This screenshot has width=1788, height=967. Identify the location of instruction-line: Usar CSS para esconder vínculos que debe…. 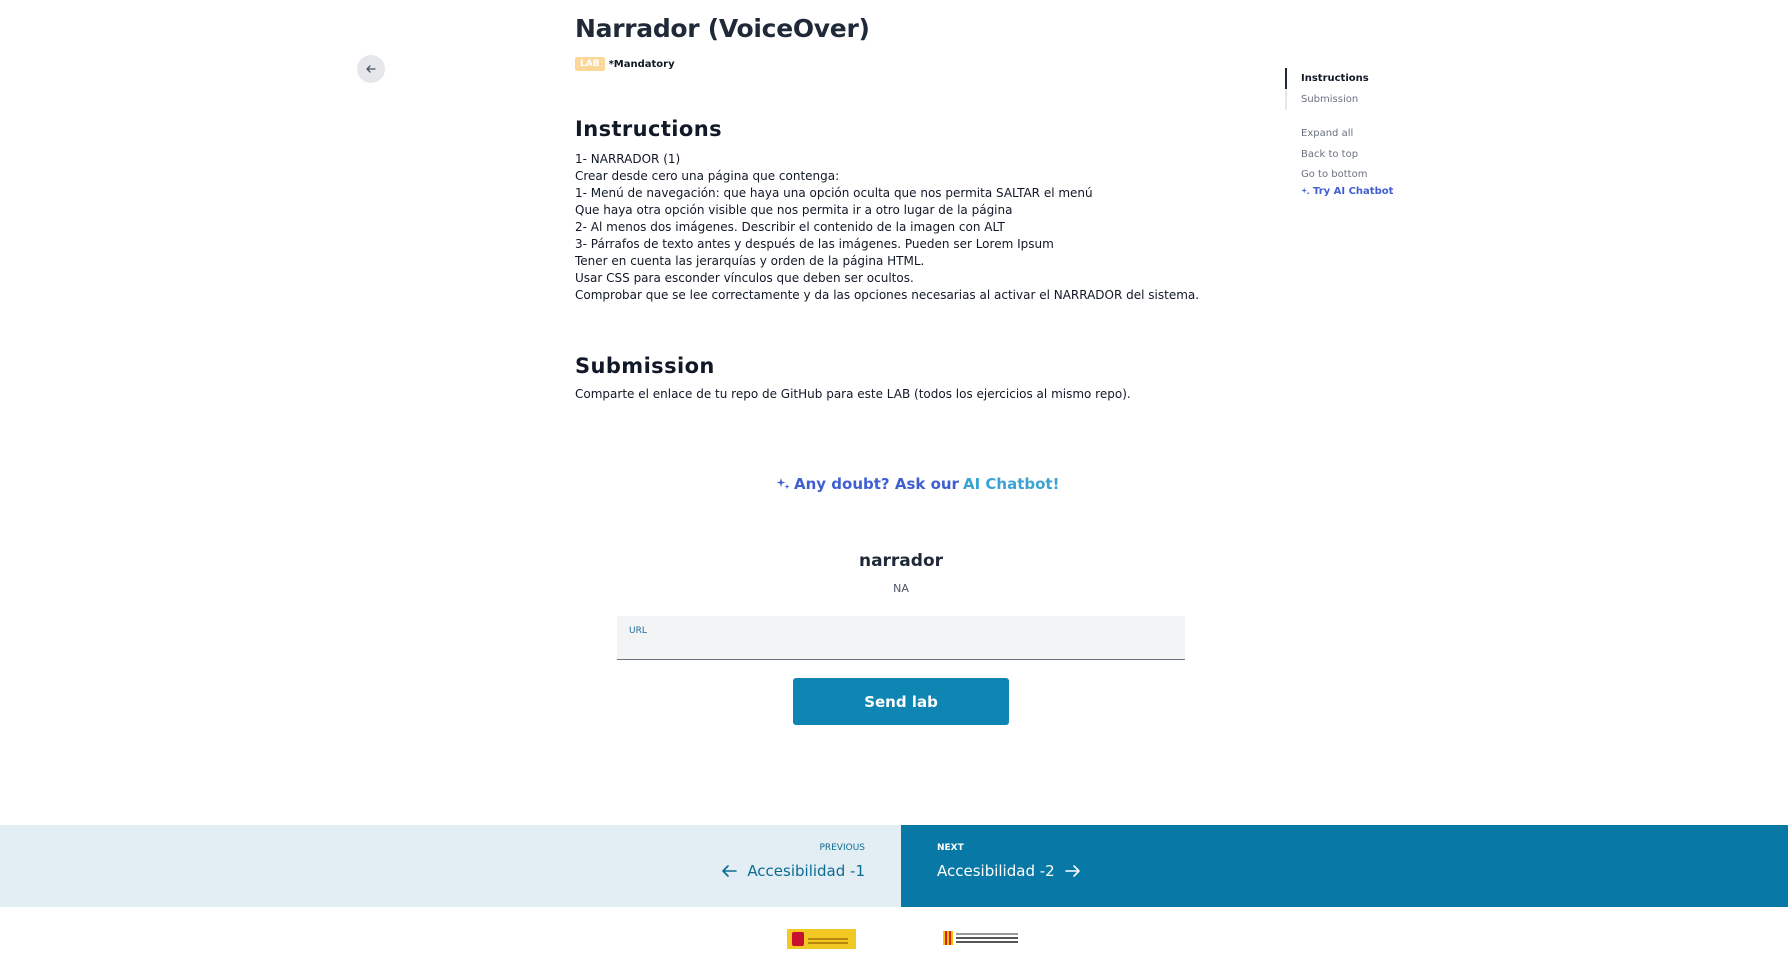
(744, 278).